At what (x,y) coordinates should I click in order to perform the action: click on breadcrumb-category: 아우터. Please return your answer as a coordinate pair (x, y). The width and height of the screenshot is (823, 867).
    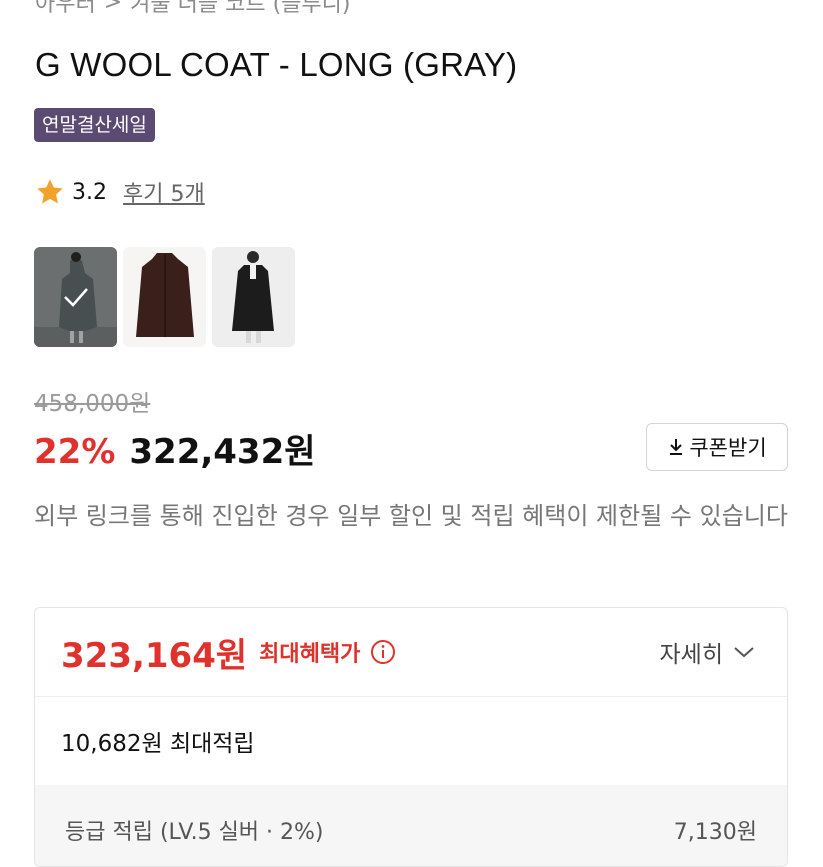
    Looking at the image, I should click on (65, 9).